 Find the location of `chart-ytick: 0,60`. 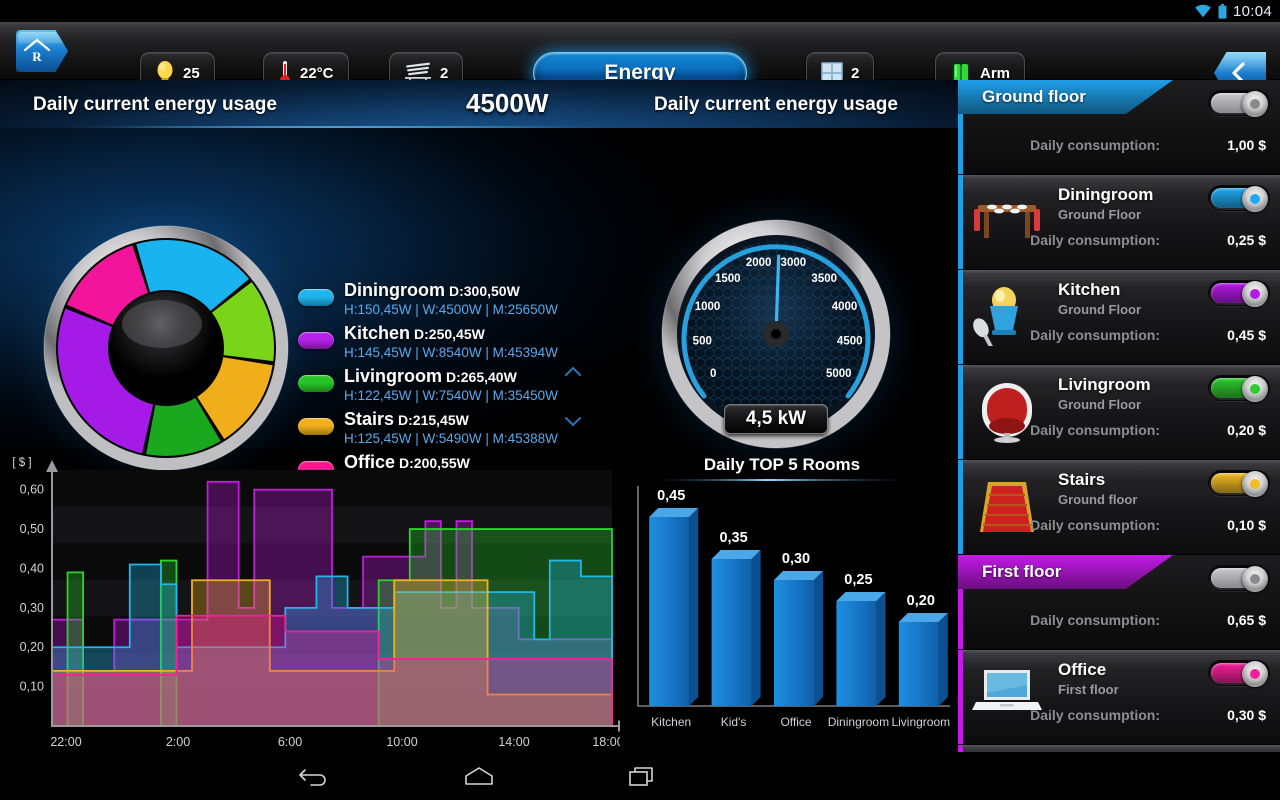

chart-ytick: 0,60 is located at coordinates (32, 490).